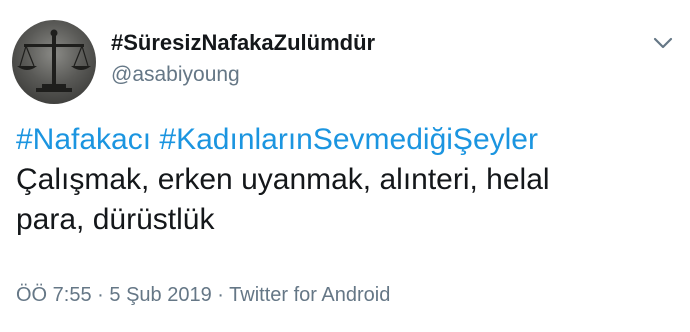 This screenshot has width=690, height=332. I want to click on tweet-body-line-2: para, dürüstlük, so click(115, 219).